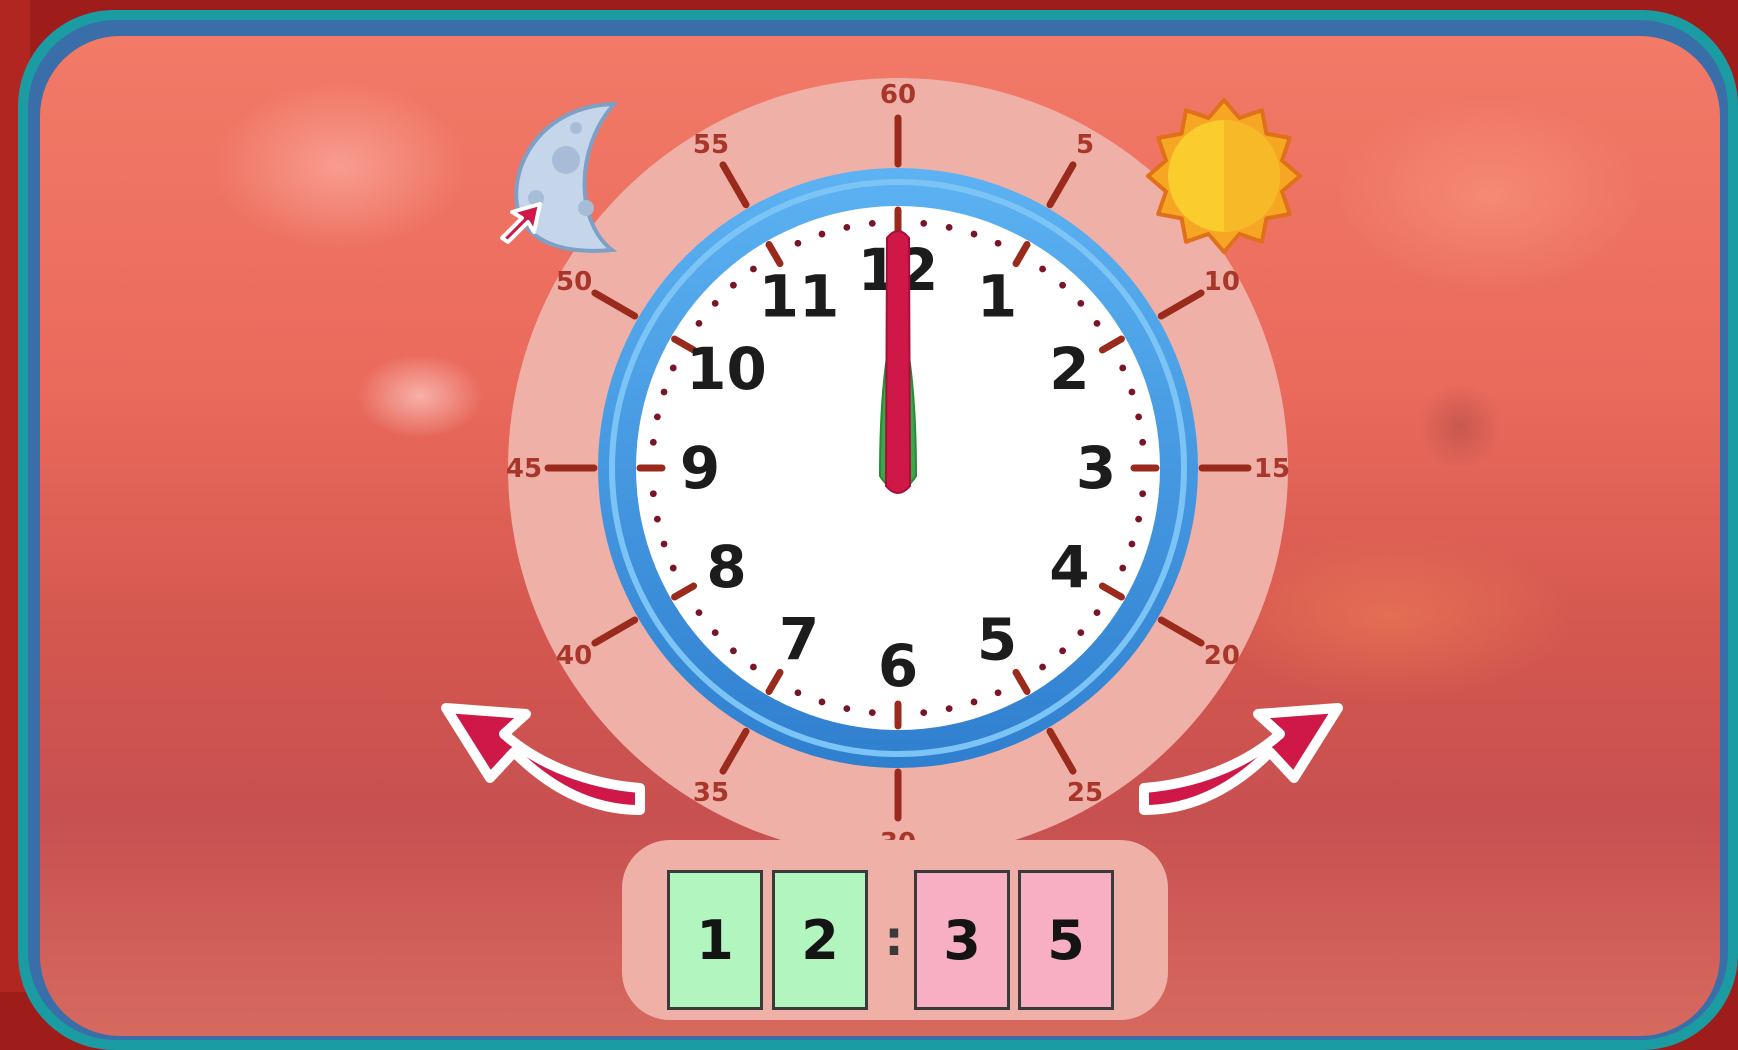 This screenshot has width=1738, height=1050. What do you see at coordinates (820, 940) in the screenshot?
I see `hour-ones-digit: 2` at bounding box center [820, 940].